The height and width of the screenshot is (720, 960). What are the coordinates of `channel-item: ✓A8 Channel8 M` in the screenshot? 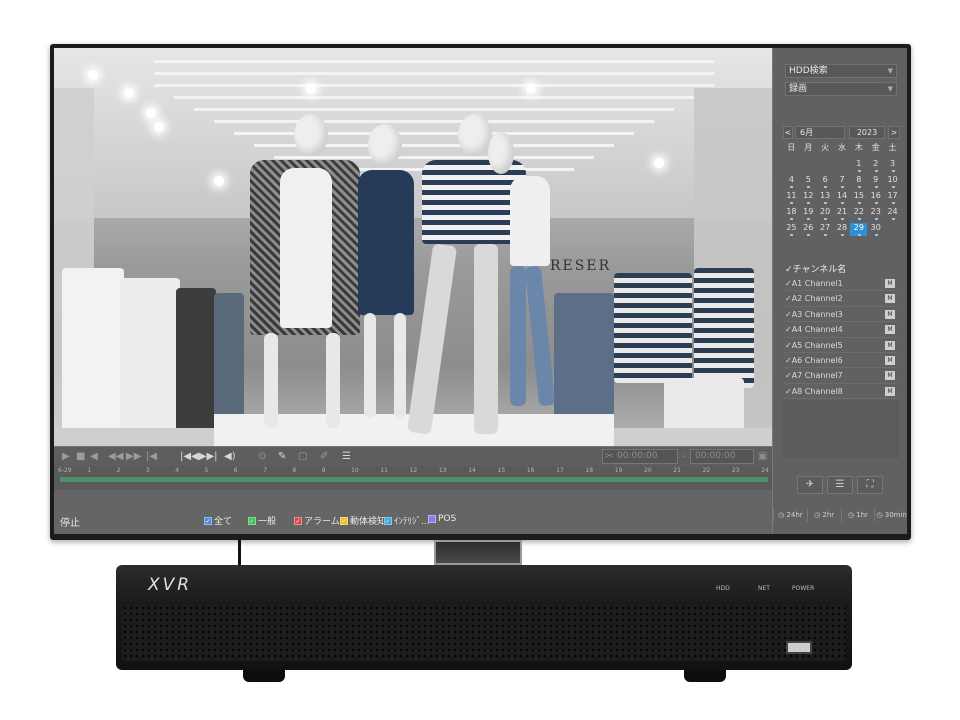 It's located at (841, 392).